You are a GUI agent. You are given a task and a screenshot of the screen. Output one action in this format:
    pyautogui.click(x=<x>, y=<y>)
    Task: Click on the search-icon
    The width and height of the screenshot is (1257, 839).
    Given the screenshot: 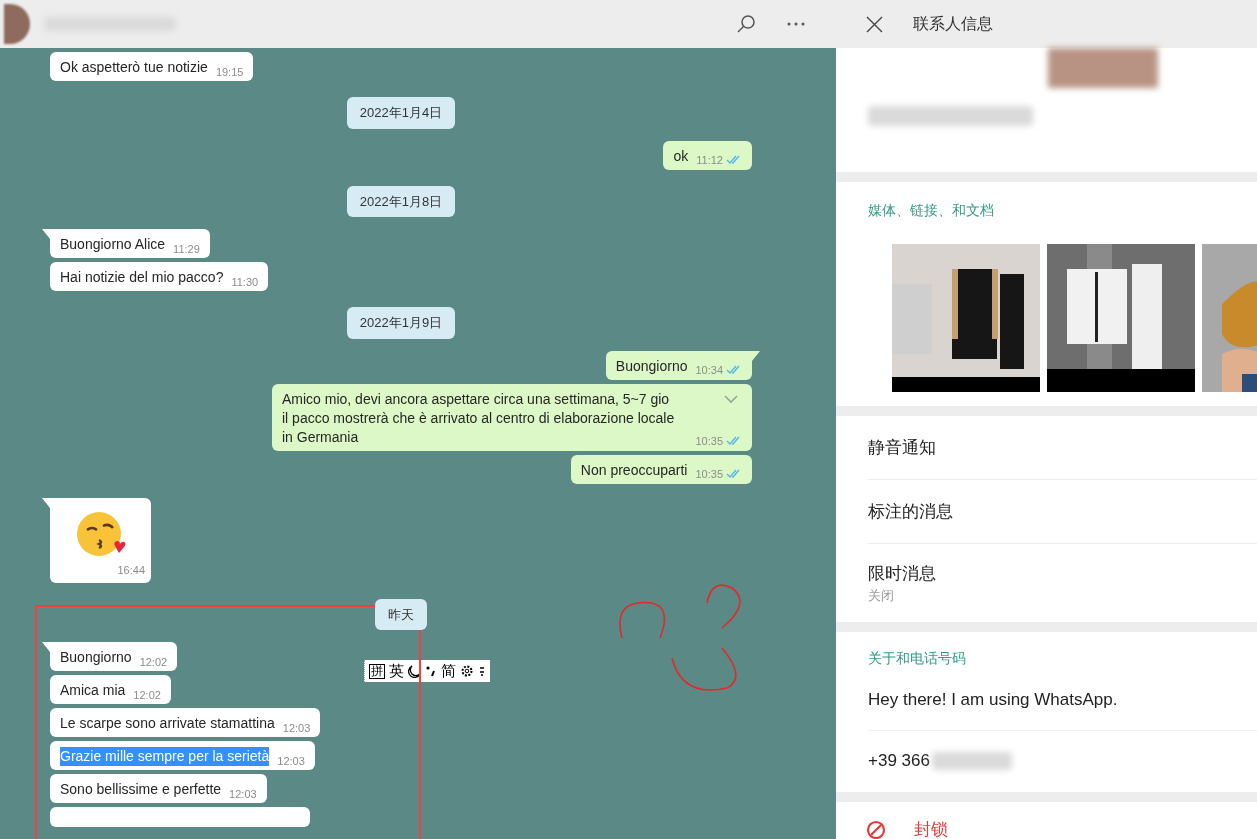 What is the action you would take?
    pyautogui.click(x=746, y=24)
    